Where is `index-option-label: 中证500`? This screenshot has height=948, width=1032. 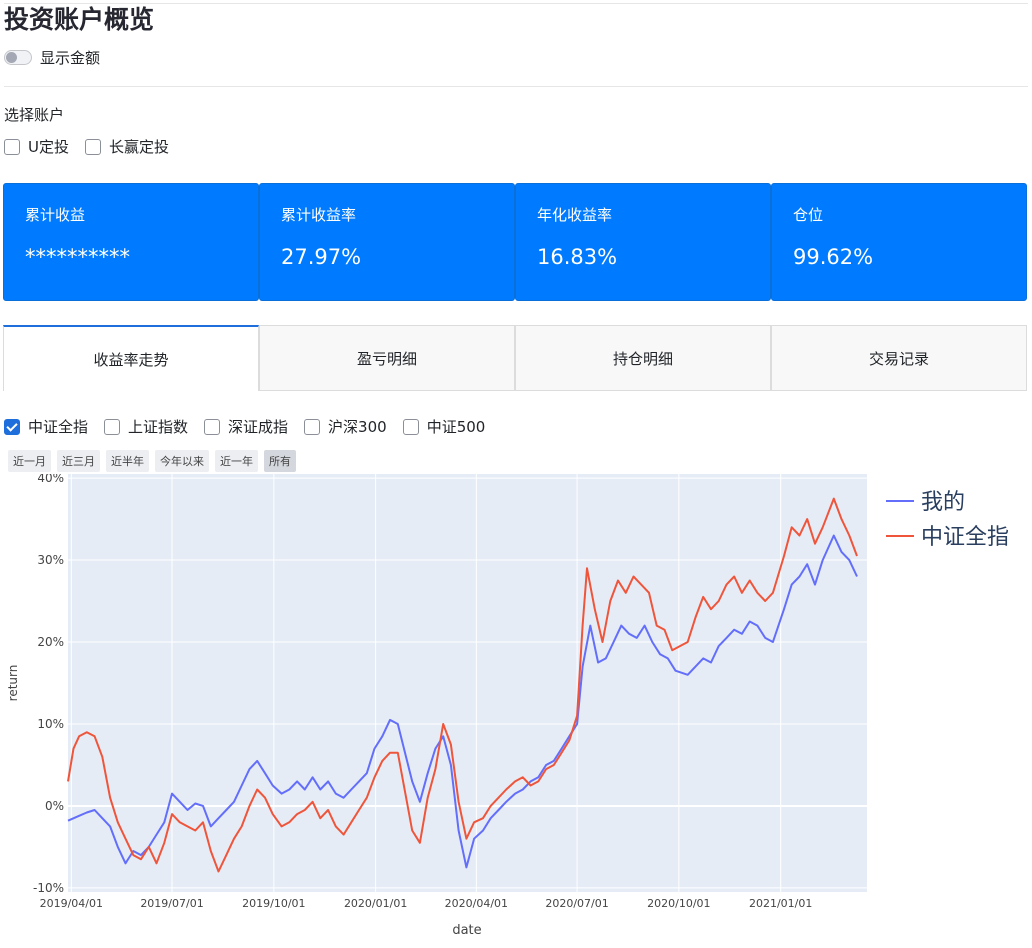 index-option-label: 中证500 is located at coordinates (456, 427).